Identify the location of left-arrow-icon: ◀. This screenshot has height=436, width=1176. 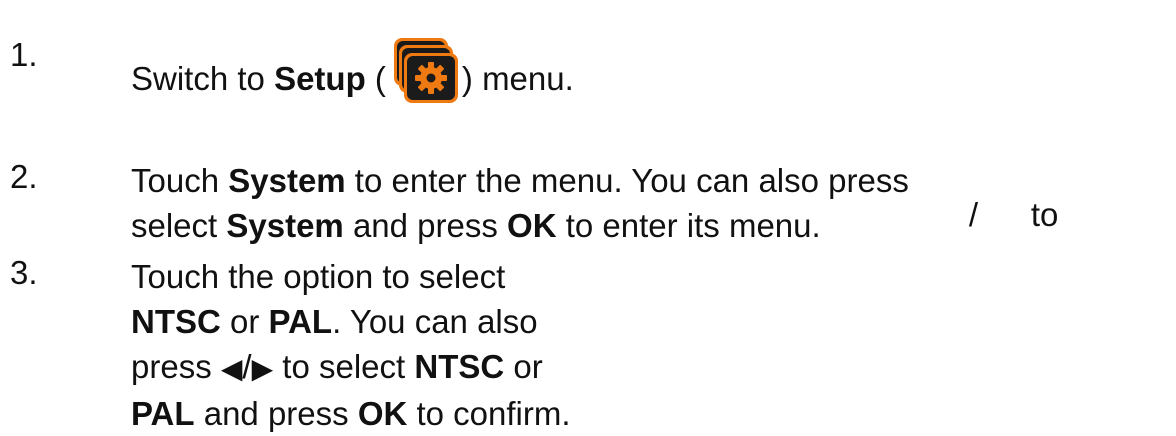
(231, 368).